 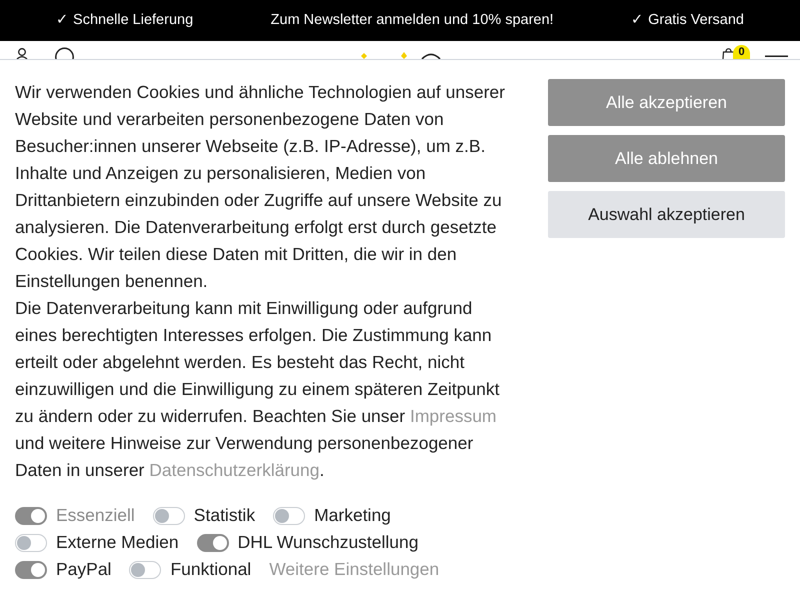 I want to click on toggle-label: PayPal, so click(x=84, y=569).